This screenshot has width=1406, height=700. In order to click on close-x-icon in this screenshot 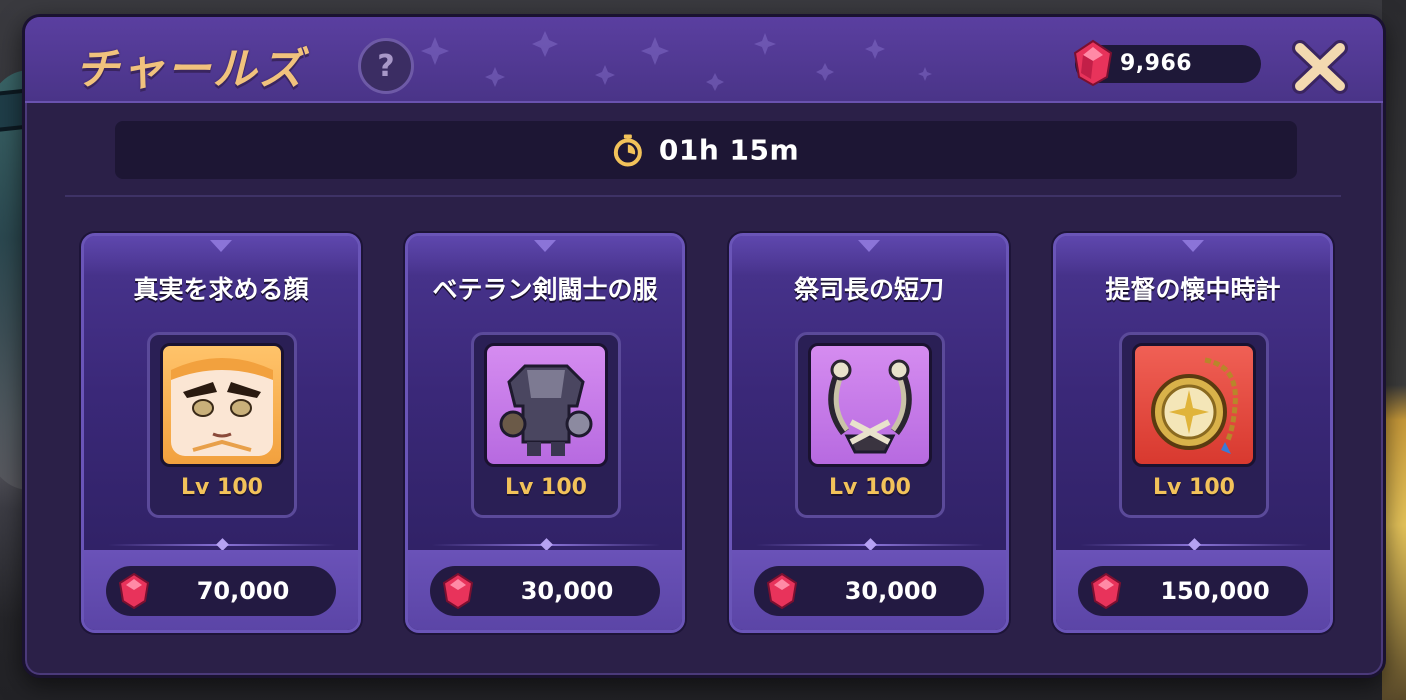, I will do `click(1320, 67)`.